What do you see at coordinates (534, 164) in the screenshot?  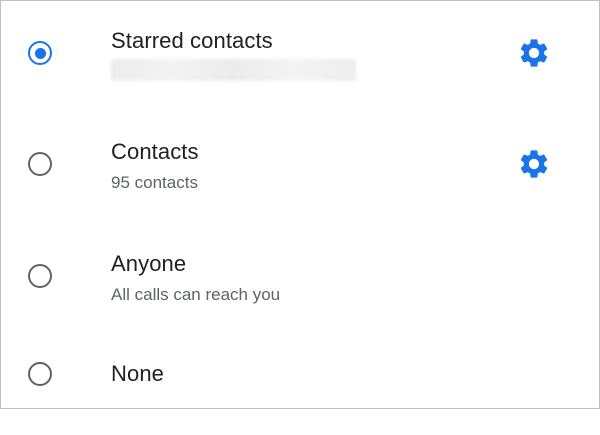 I see `contacts-settings-gear-icon` at bounding box center [534, 164].